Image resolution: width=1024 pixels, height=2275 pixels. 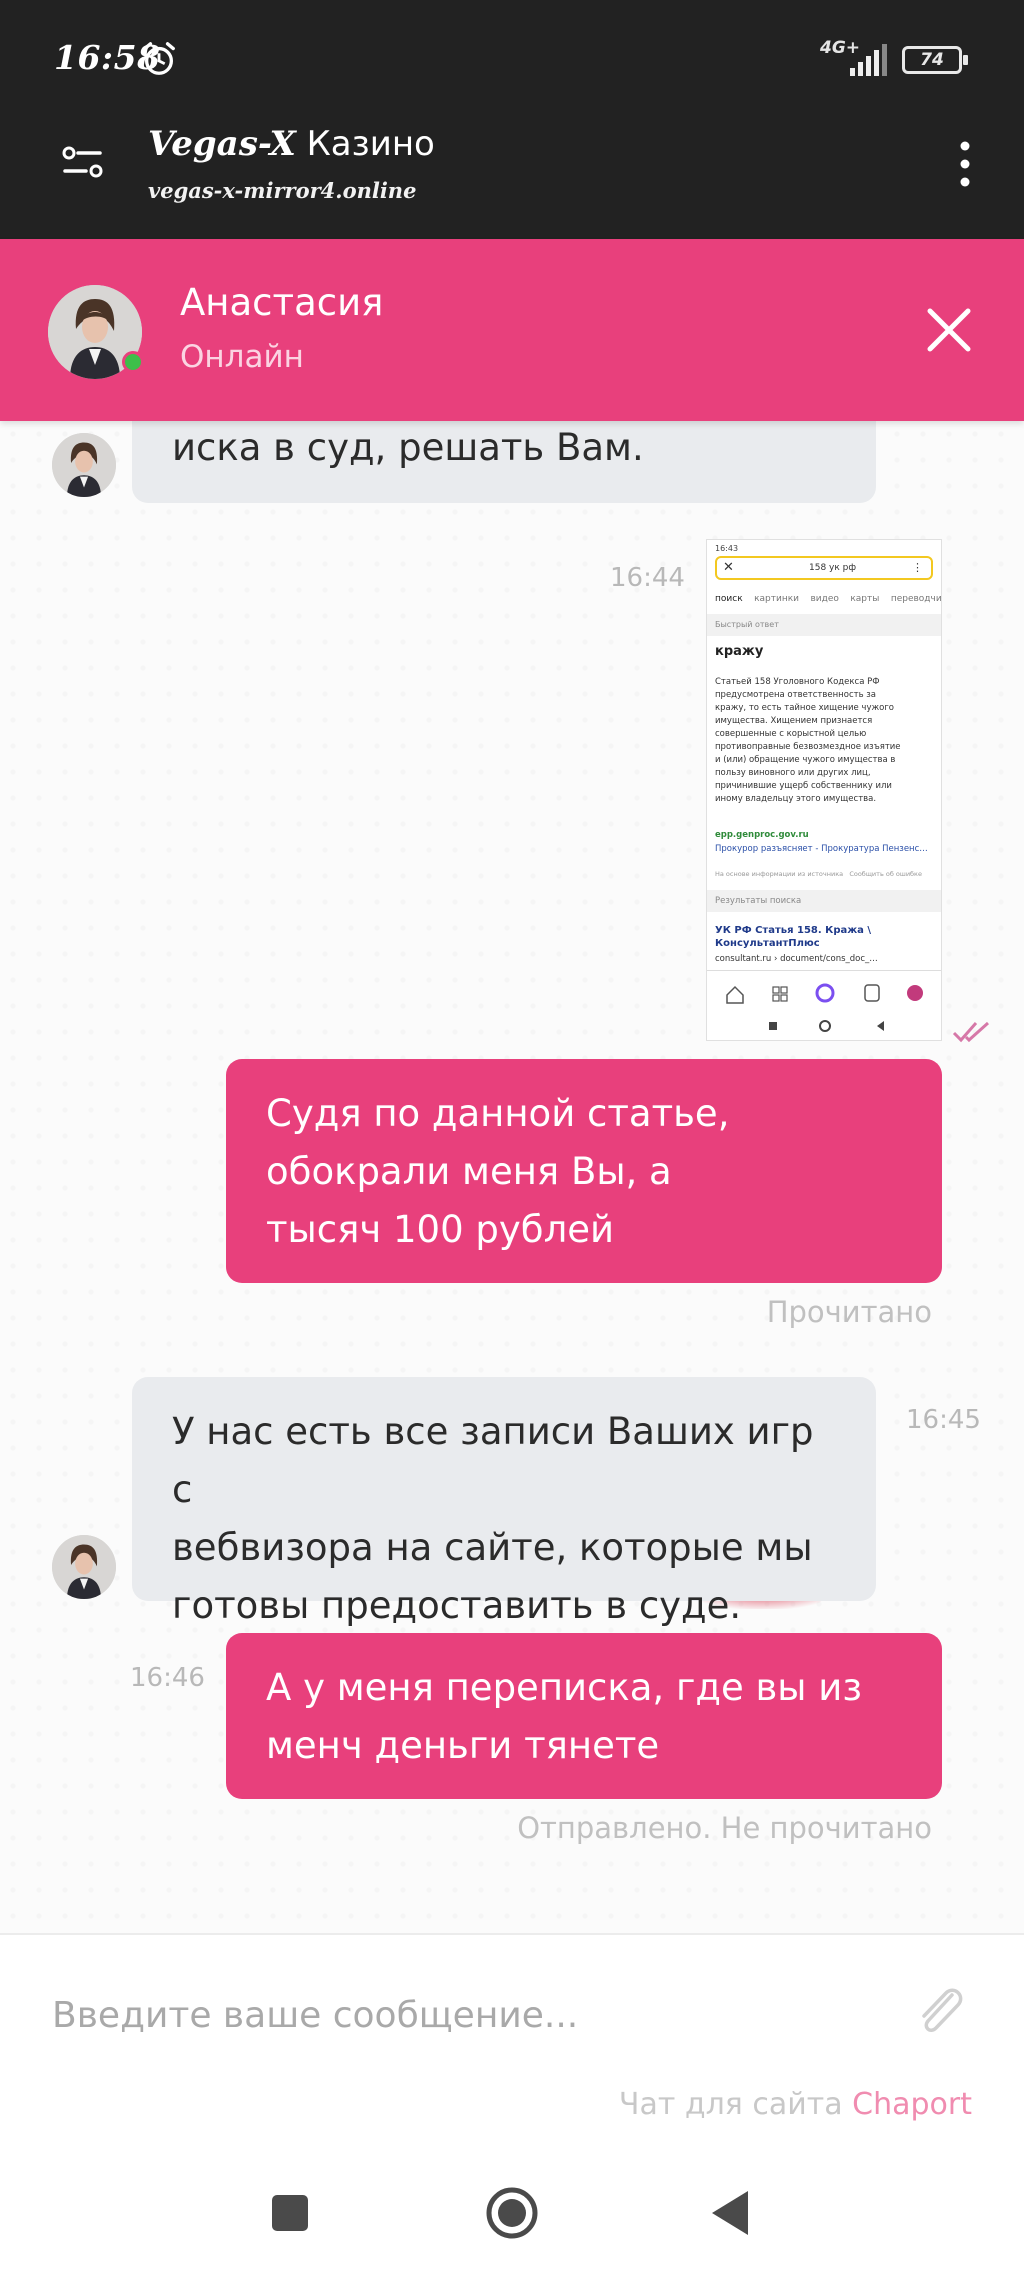 I want to click on thumb-bottom-nav, so click(x=824, y=990).